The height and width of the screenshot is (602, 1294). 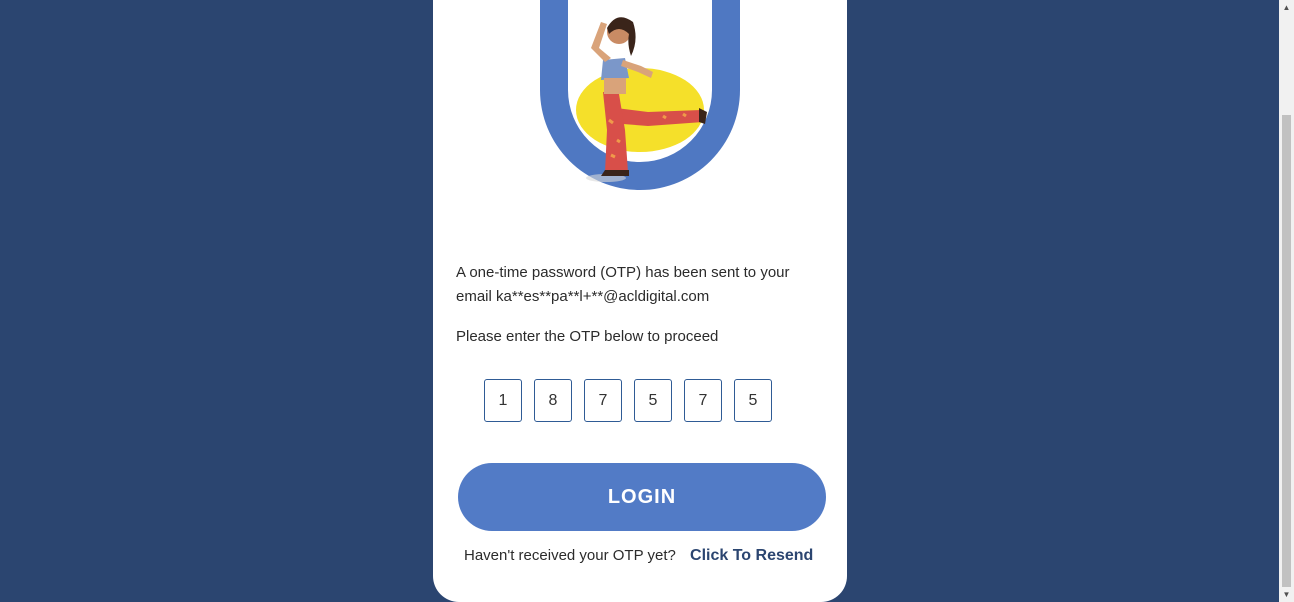 What do you see at coordinates (703, 400) in the screenshot?
I see `otp-digit-5: 7` at bounding box center [703, 400].